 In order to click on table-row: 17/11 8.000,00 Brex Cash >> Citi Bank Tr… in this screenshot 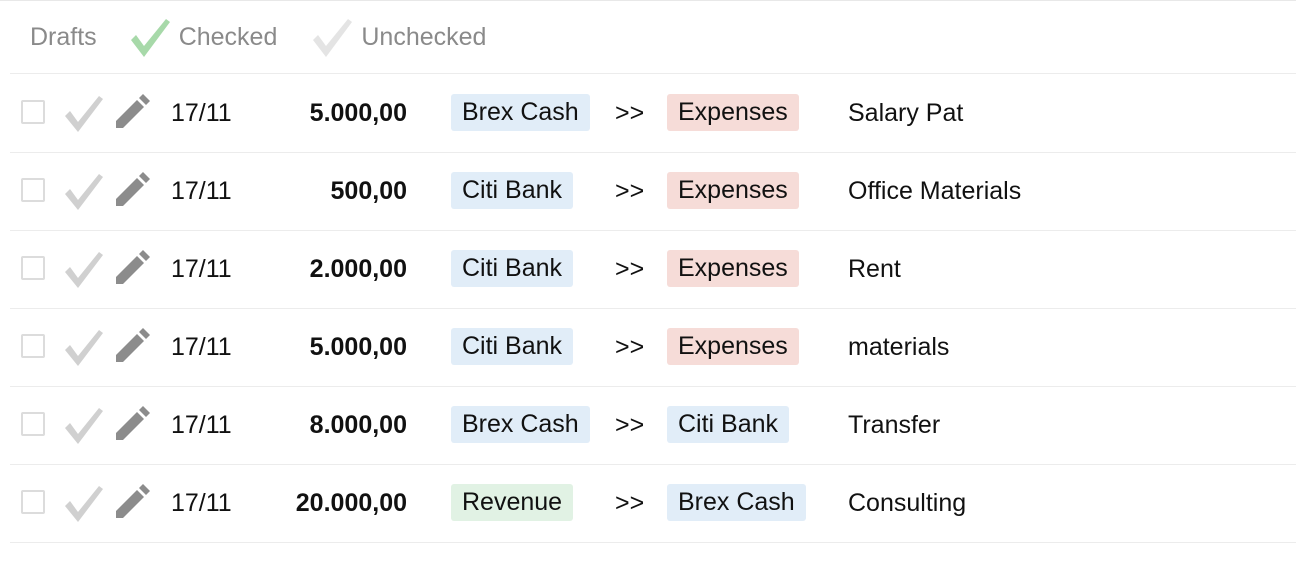, I will do `click(653, 425)`.